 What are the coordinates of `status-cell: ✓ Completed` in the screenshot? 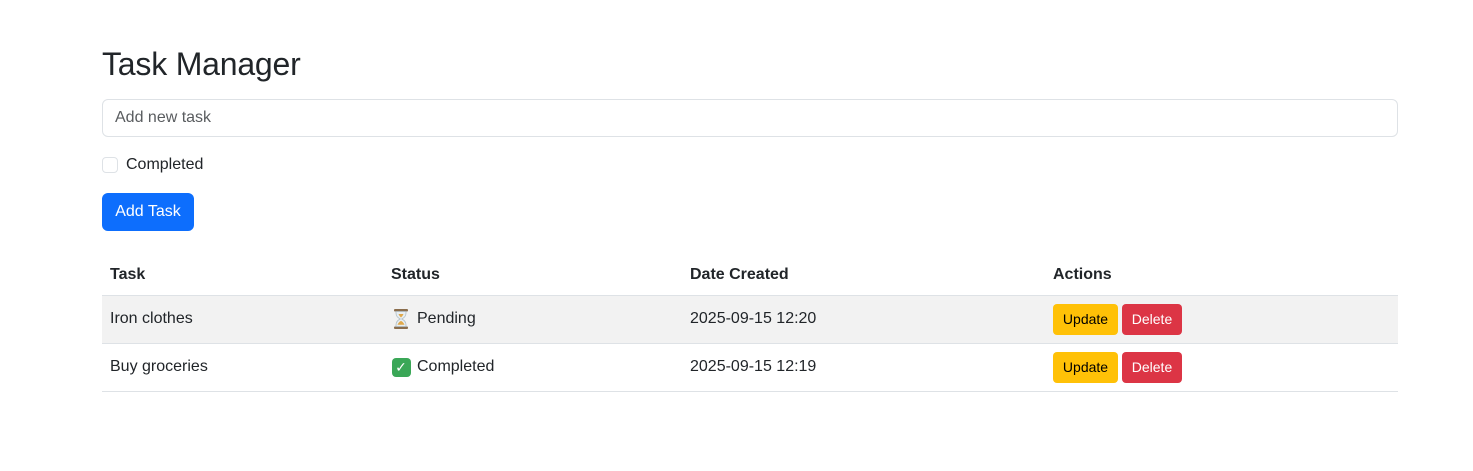 It's located at (532, 367).